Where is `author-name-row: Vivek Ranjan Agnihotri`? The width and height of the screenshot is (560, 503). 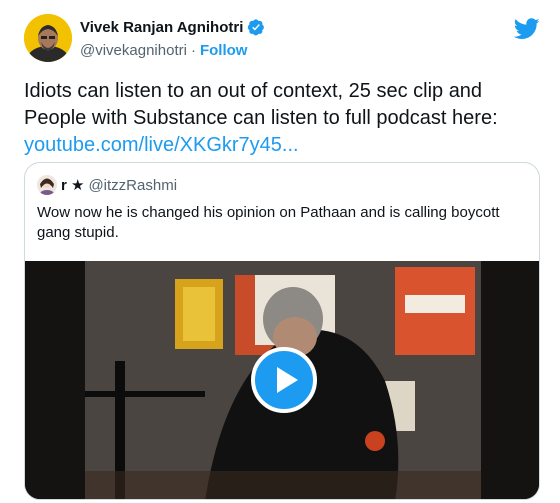
author-name-row: Vivek Ranjan Agnihotri is located at coordinates (172, 27).